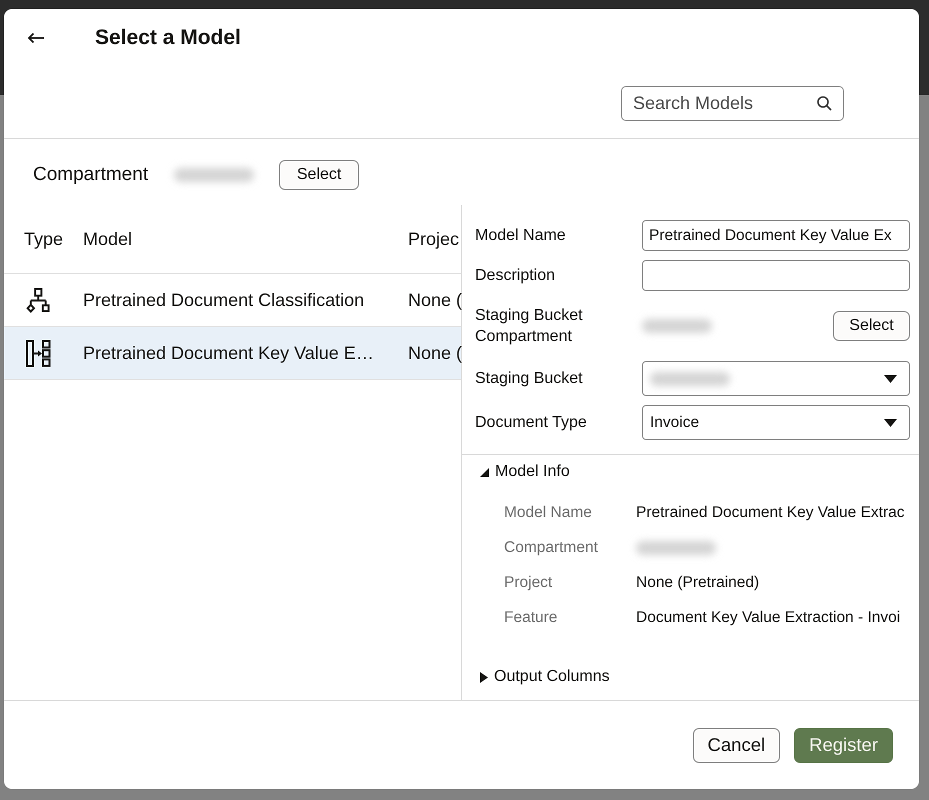  Describe the element at coordinates (168, 38) in the screenshot. I see `dialog-title: Select a Model` at that location.